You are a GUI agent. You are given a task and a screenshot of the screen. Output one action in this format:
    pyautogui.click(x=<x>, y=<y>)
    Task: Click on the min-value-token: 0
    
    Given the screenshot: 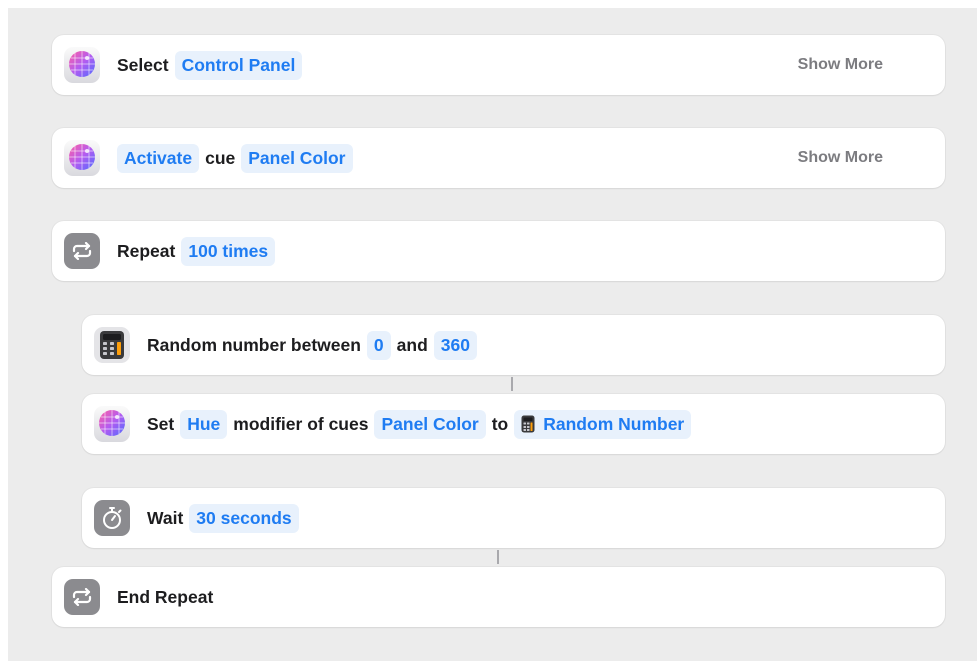 What is the action you would take?
    pyautogui.click(x=378, y=345)
    